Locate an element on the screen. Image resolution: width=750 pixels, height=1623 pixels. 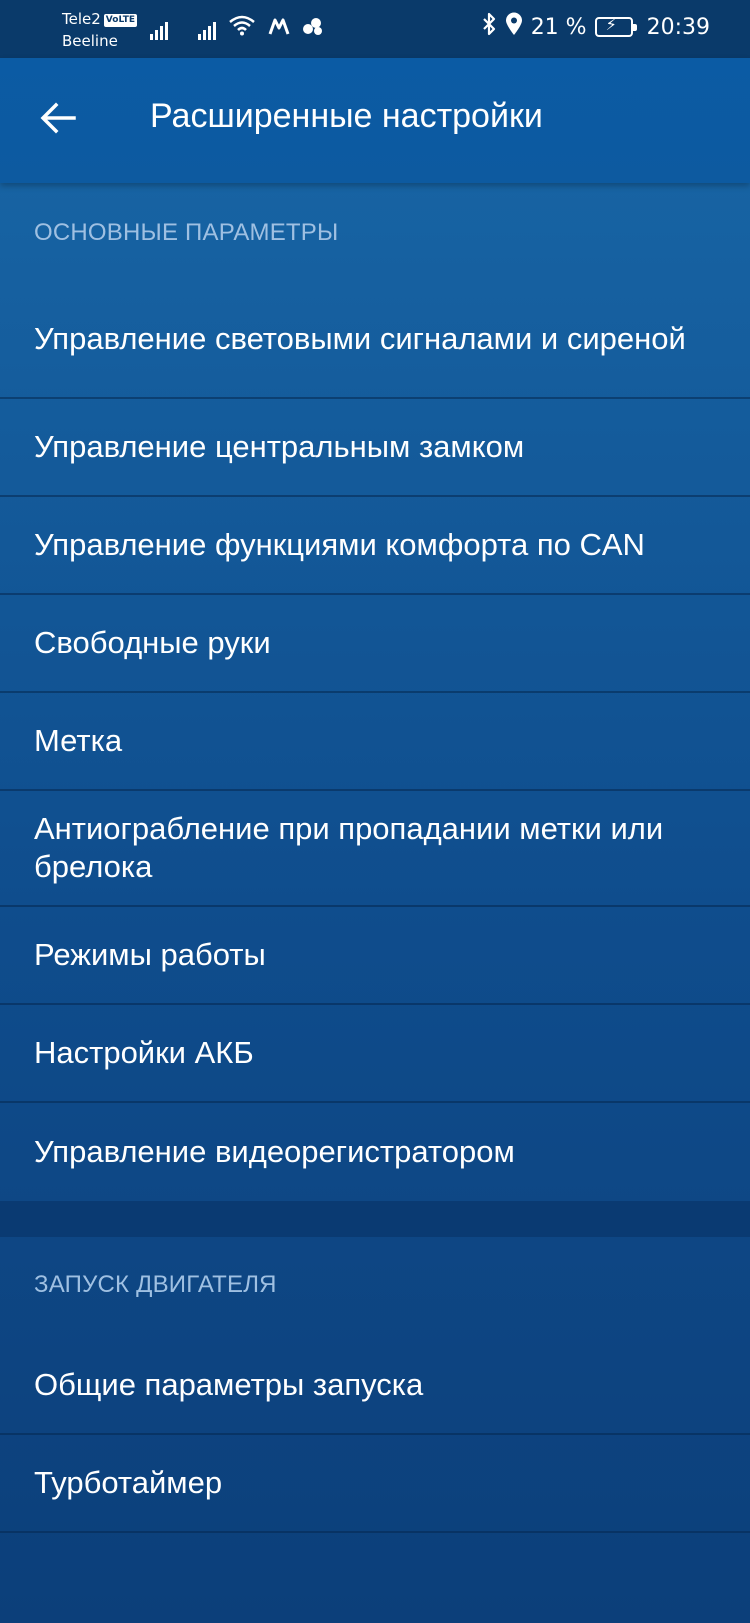
list-item-label: Управление световыми сигналами и сиреной is located at coordinates (360, 338).